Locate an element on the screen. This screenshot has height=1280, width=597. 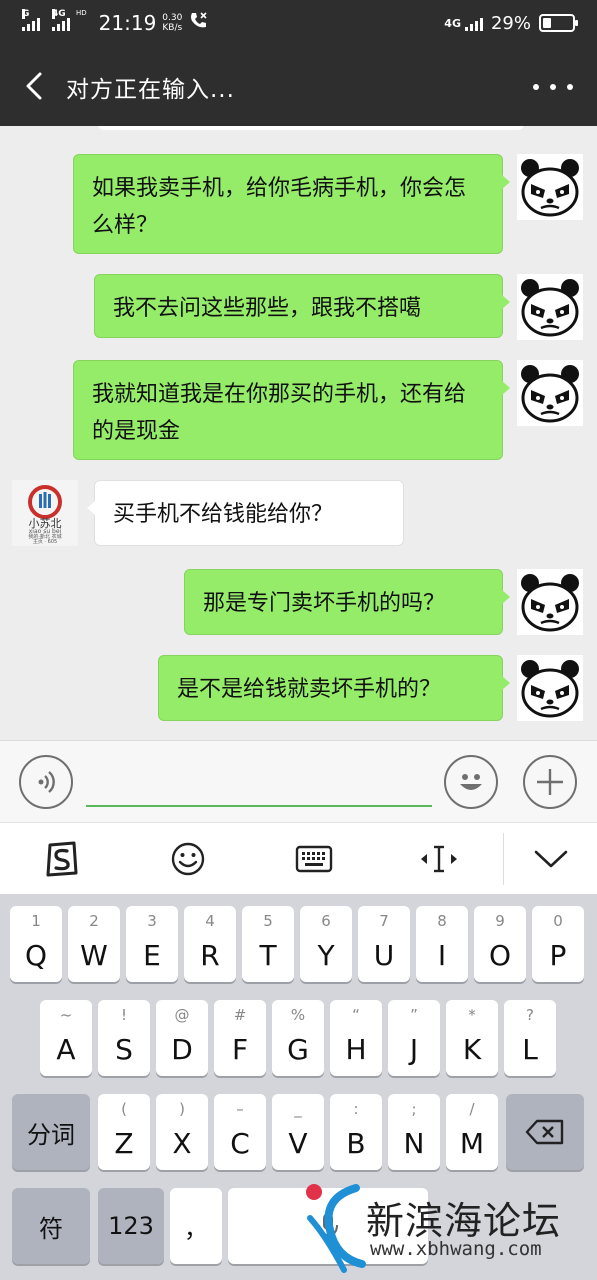
key-h: “H is located at coordinates (356, 1038).